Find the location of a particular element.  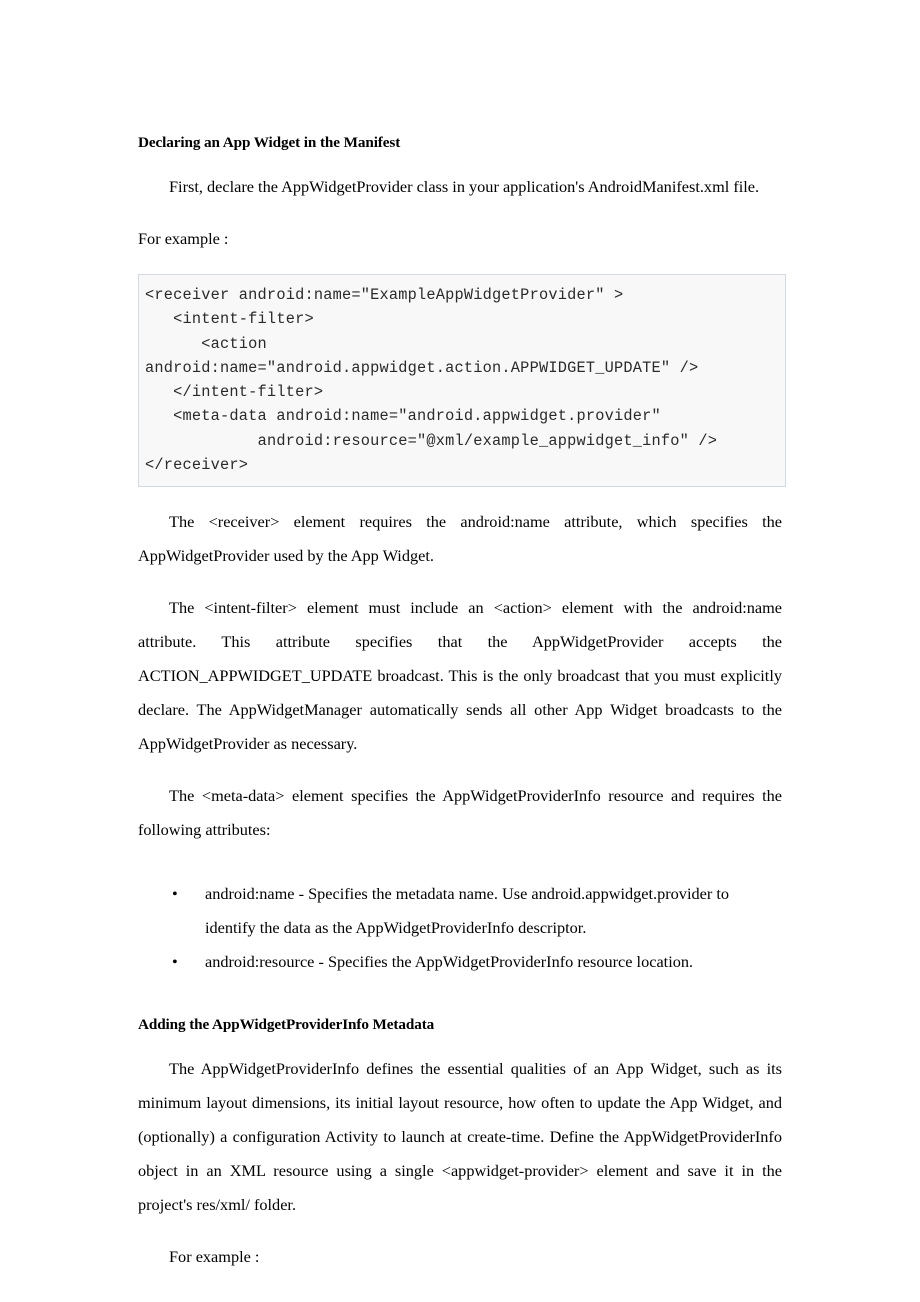

for-example-label-two: For example : is located at coordinates (214, 1257).